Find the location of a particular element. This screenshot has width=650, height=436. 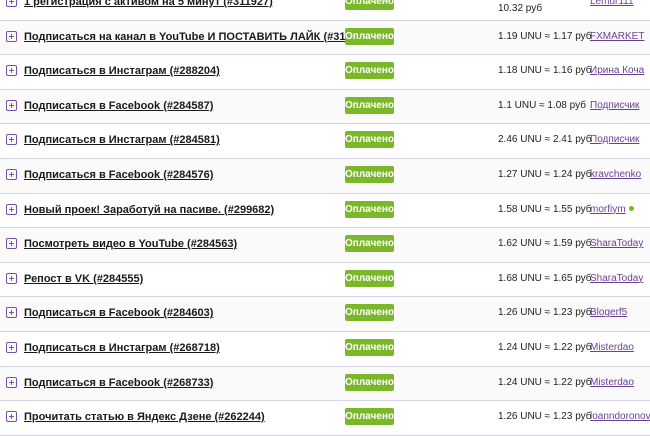

payment-amount: 1.18 UNU ≈ 1.16 руб is located at coordinates (545, 71).